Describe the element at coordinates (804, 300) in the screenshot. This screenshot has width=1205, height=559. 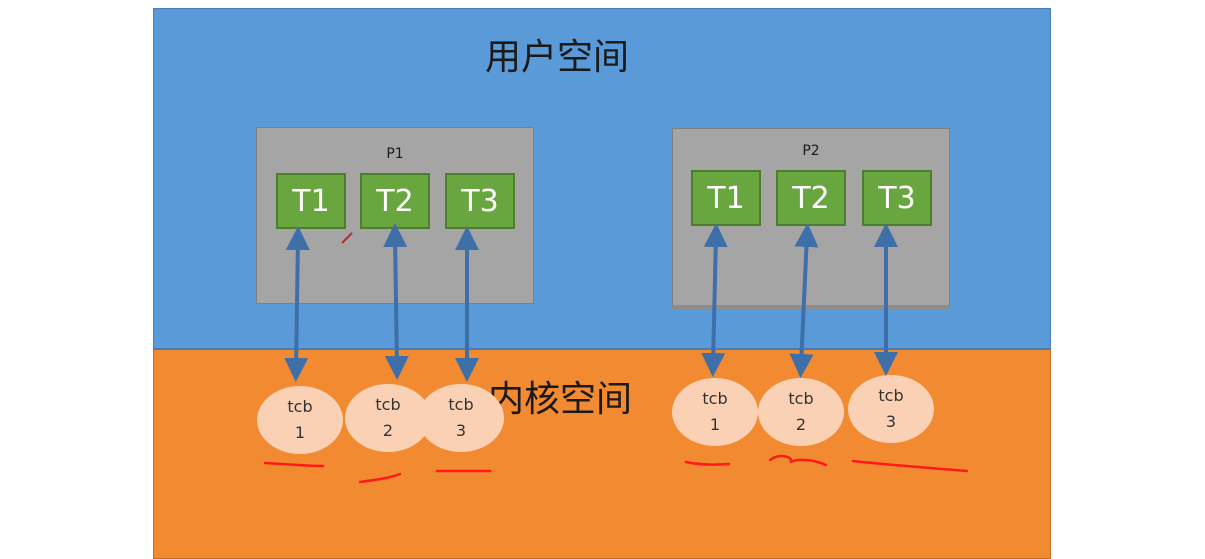
I see `p2-t2-tcb2-arrow` at that location.